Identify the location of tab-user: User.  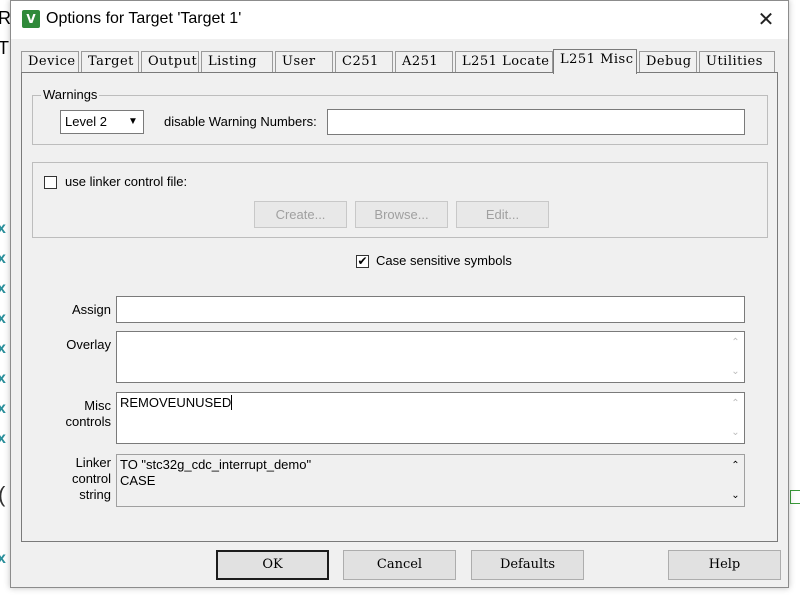
(304, 61).